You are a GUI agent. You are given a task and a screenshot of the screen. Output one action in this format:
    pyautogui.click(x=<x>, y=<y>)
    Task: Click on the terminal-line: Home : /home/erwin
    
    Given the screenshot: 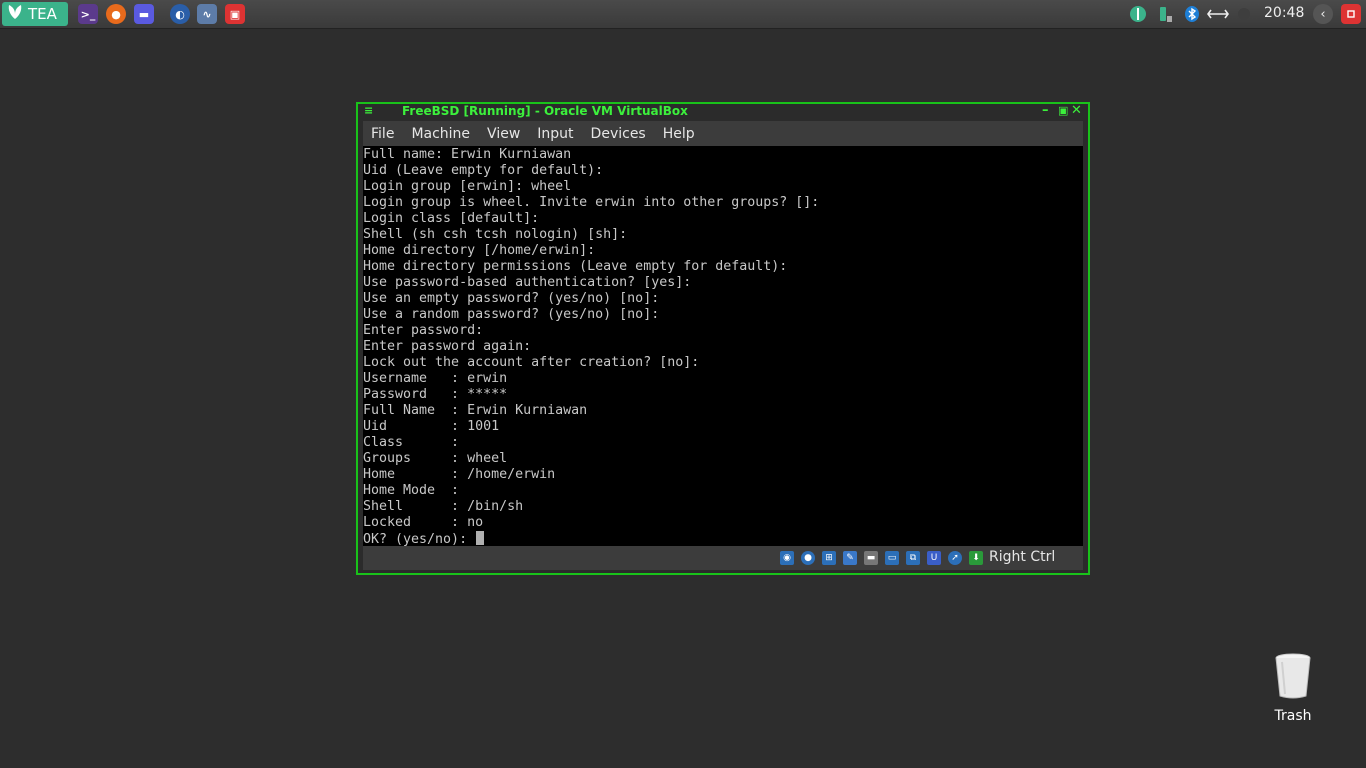 What is the action you would take?
    pyautogui.click(x=459, y=474)
    